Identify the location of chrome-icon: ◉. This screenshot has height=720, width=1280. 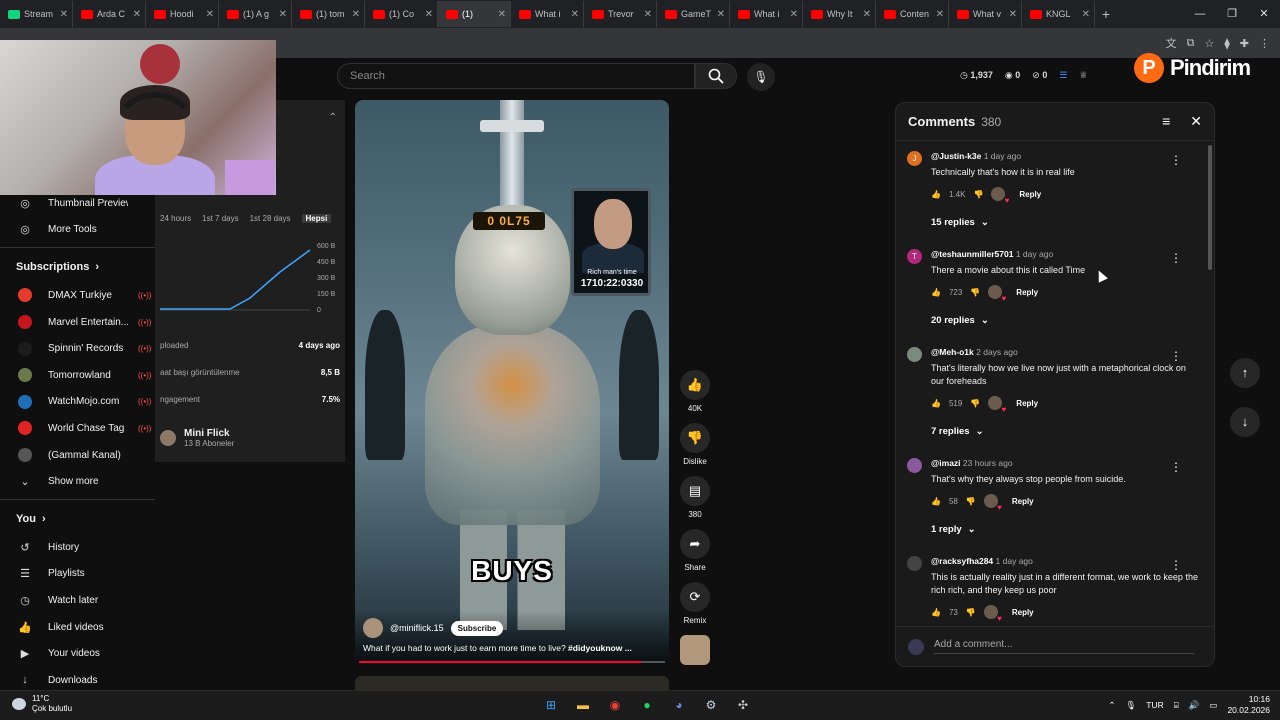
(615, 705).